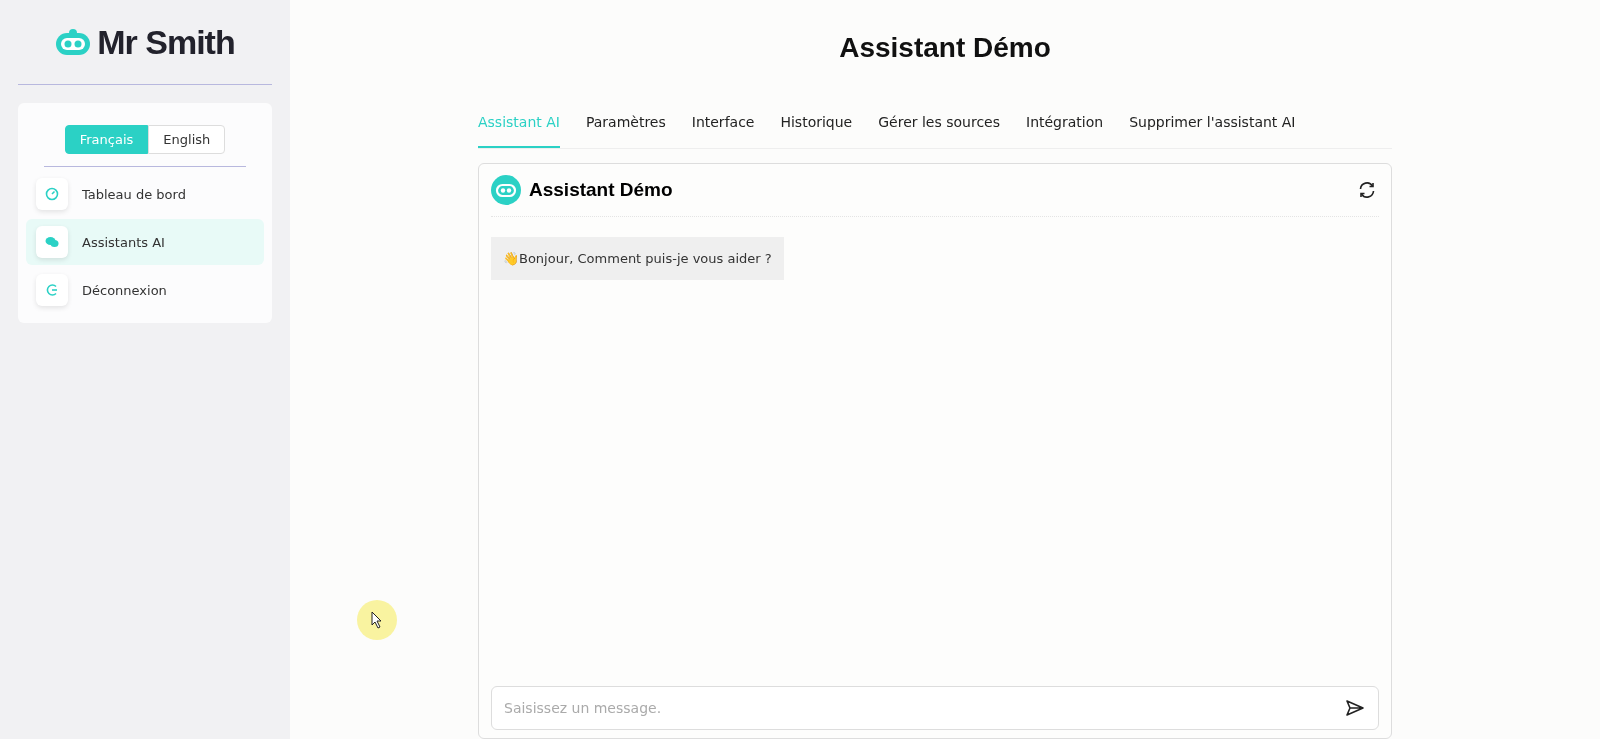 The height and width of the screenshot is (739, 1600). What do you see at coordinates (601, 190) in the screenshot?
I see `chat-title: Assistant Démo` at bounding box center [601, 190].